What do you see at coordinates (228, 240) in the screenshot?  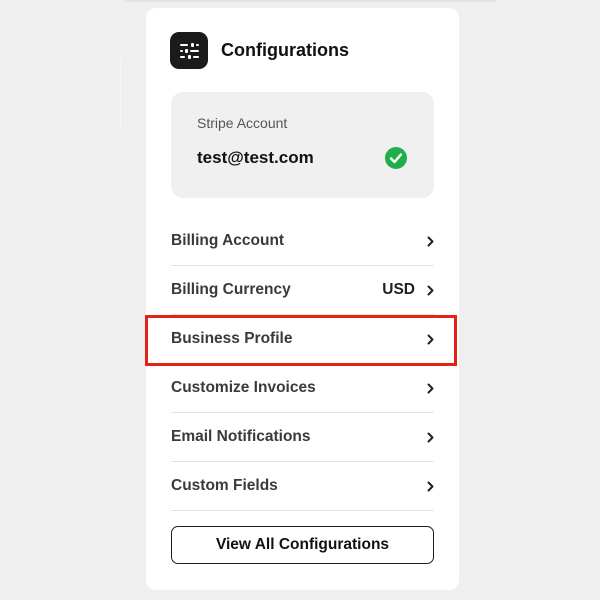 I see `menu-item-label: Billing Account` at bounding box center [228, 240].